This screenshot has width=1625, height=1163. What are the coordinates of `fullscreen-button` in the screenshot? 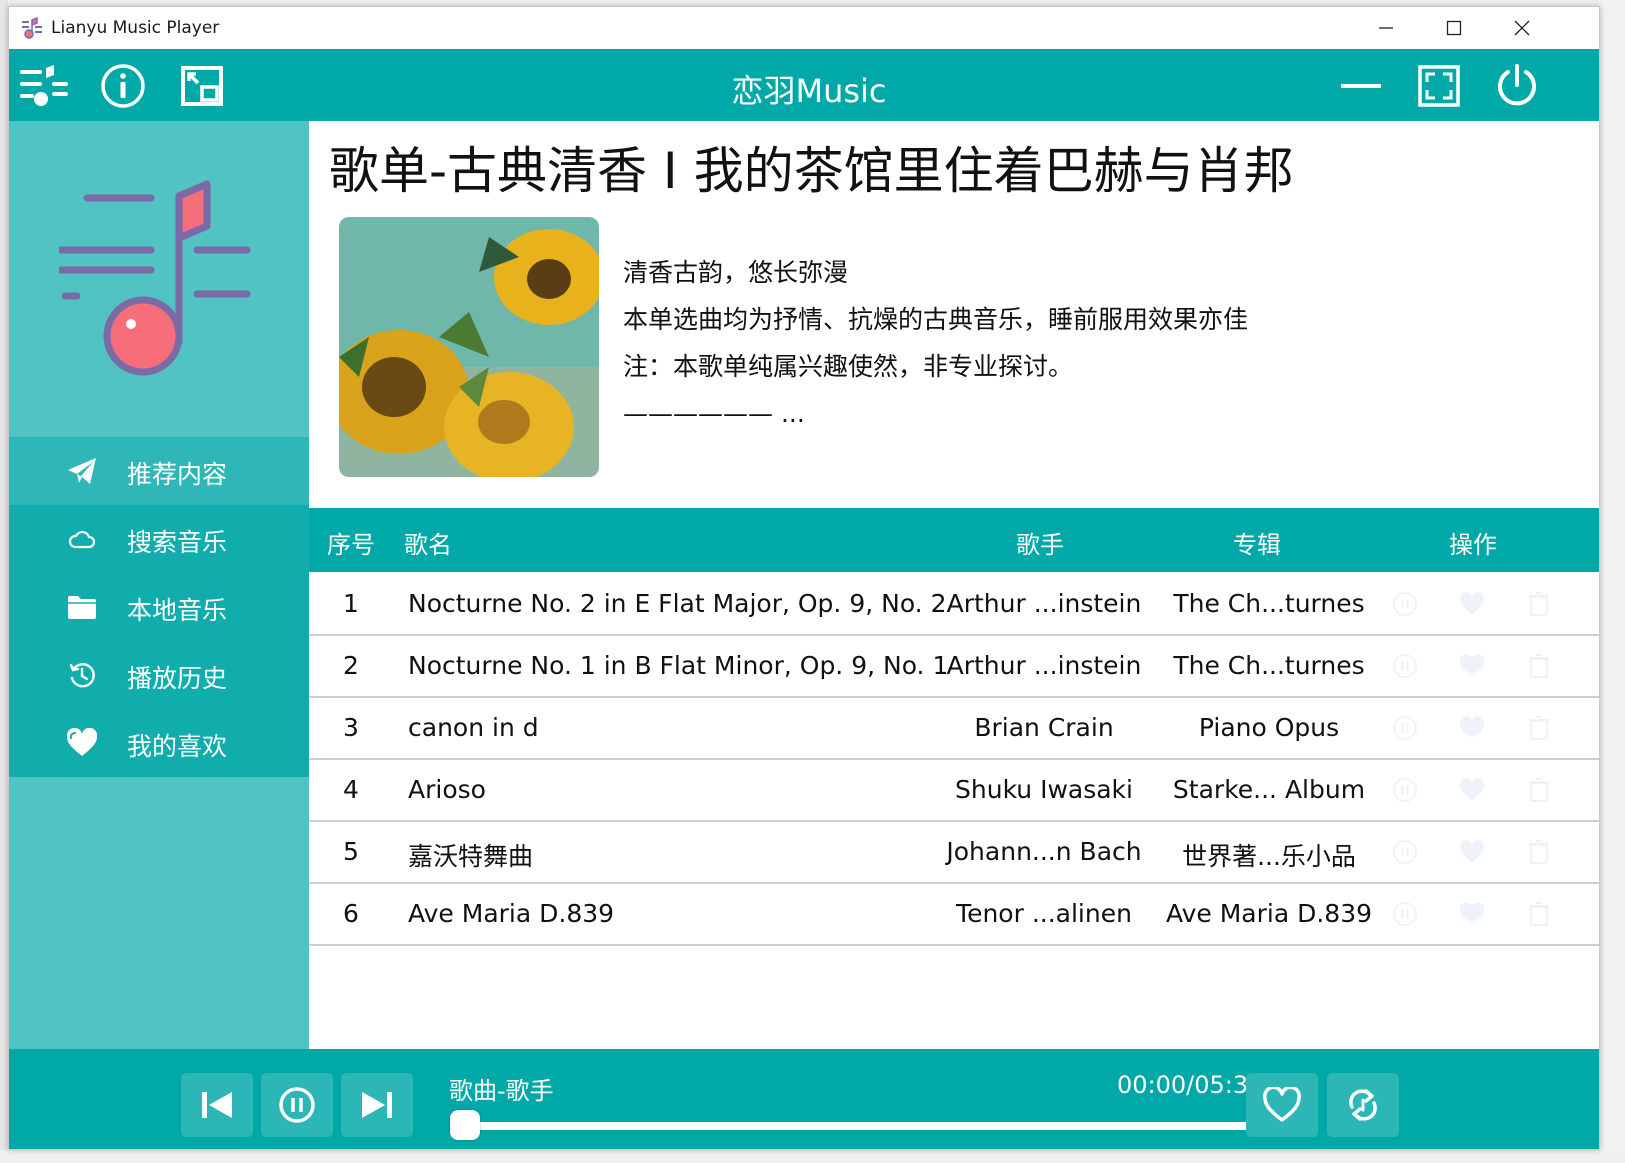 It's located at (1439, 86).